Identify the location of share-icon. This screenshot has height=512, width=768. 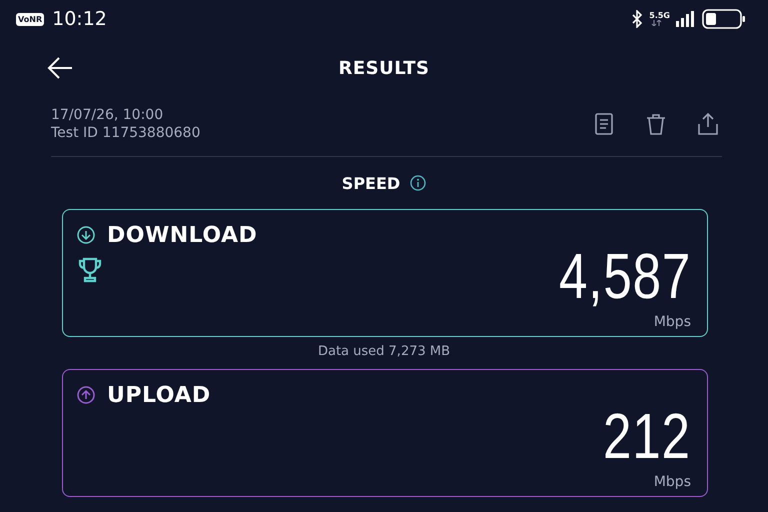
(708, 124).